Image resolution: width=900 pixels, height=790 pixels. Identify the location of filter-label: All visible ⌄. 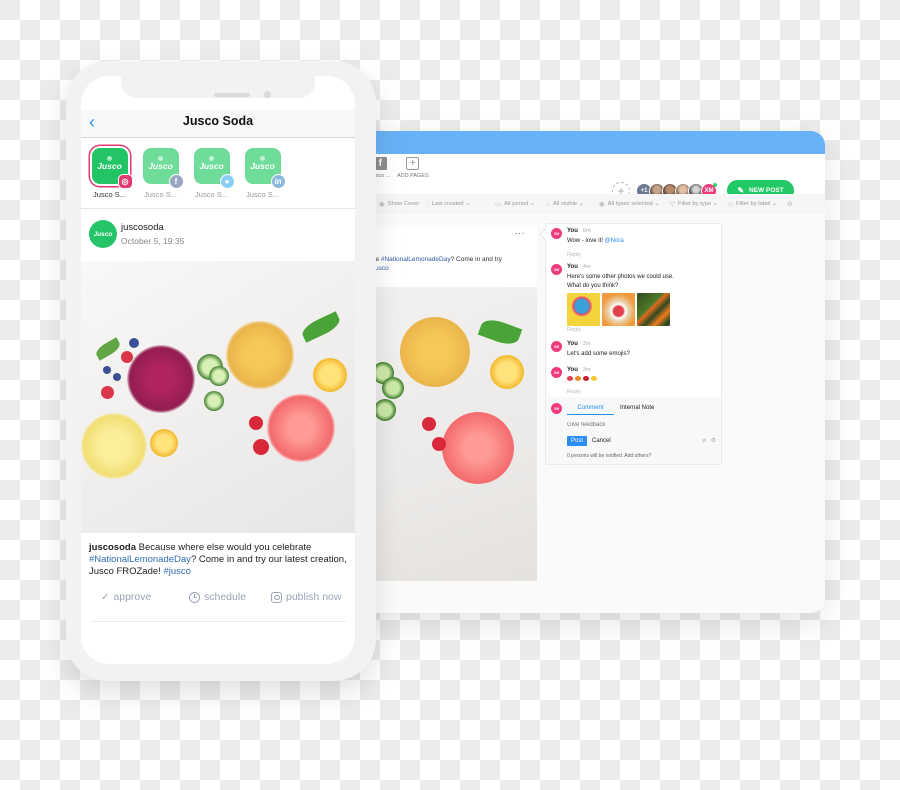
(568, 204).